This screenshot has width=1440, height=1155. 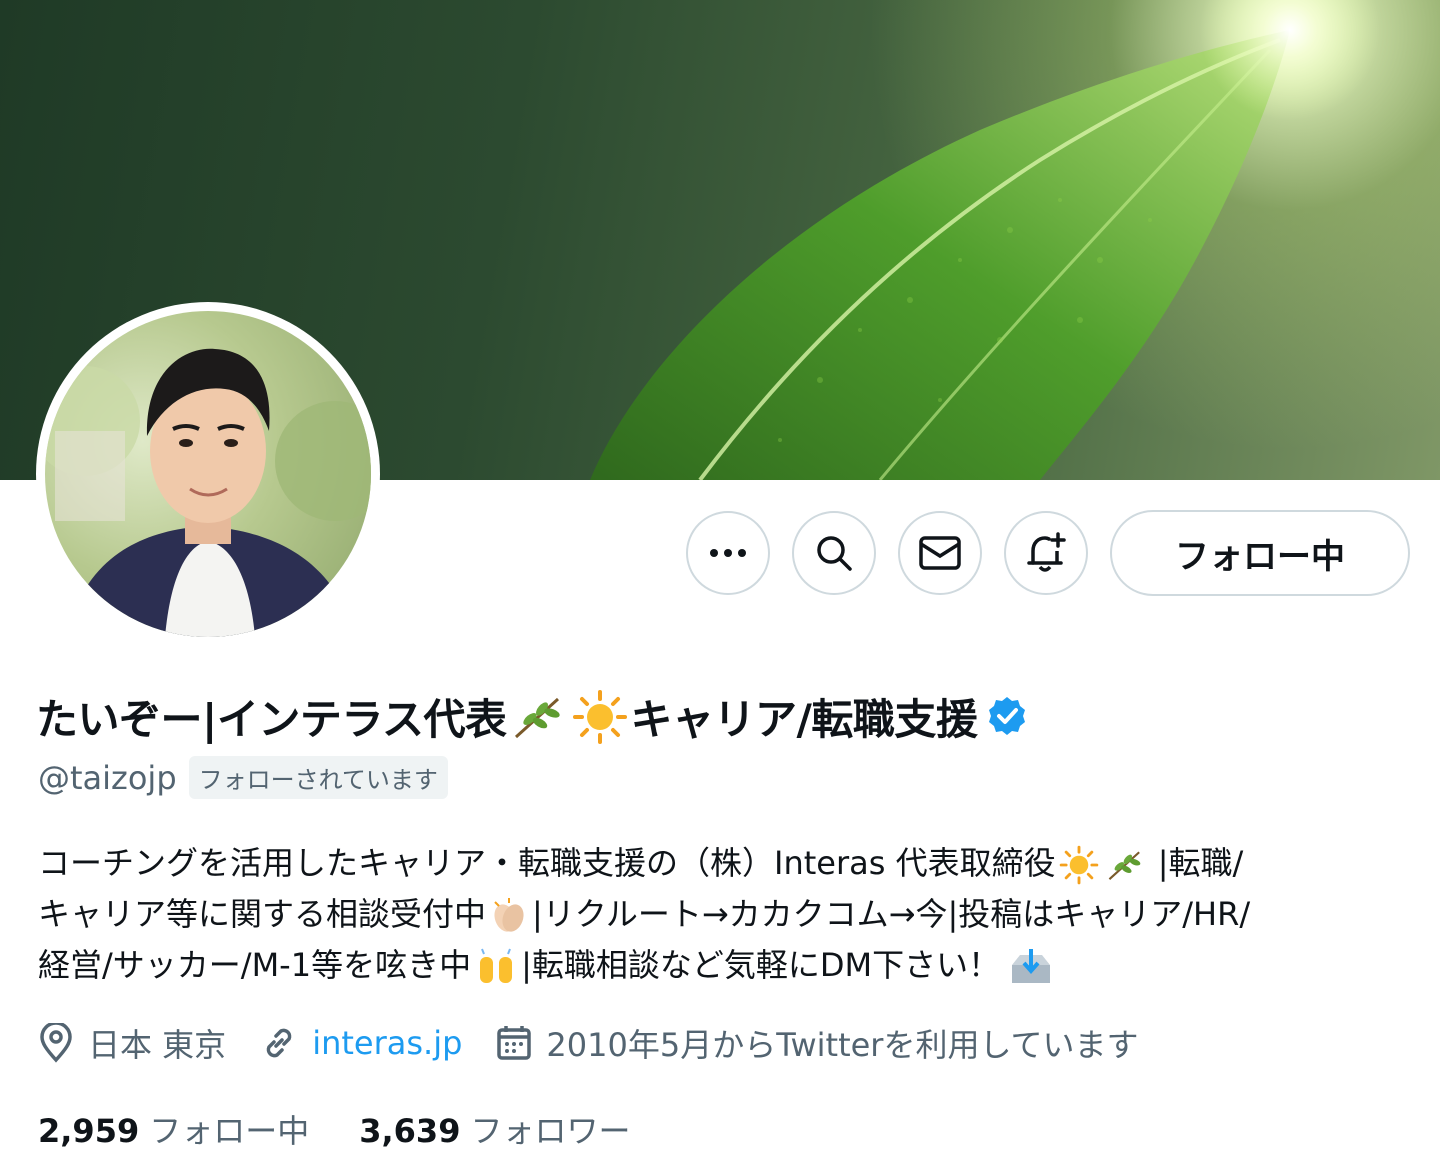 What do you see at coordinates (1031, 966) in the screenshot?
I see `inbox-tray-emoji-icon` at bounding box center [1031, 966].